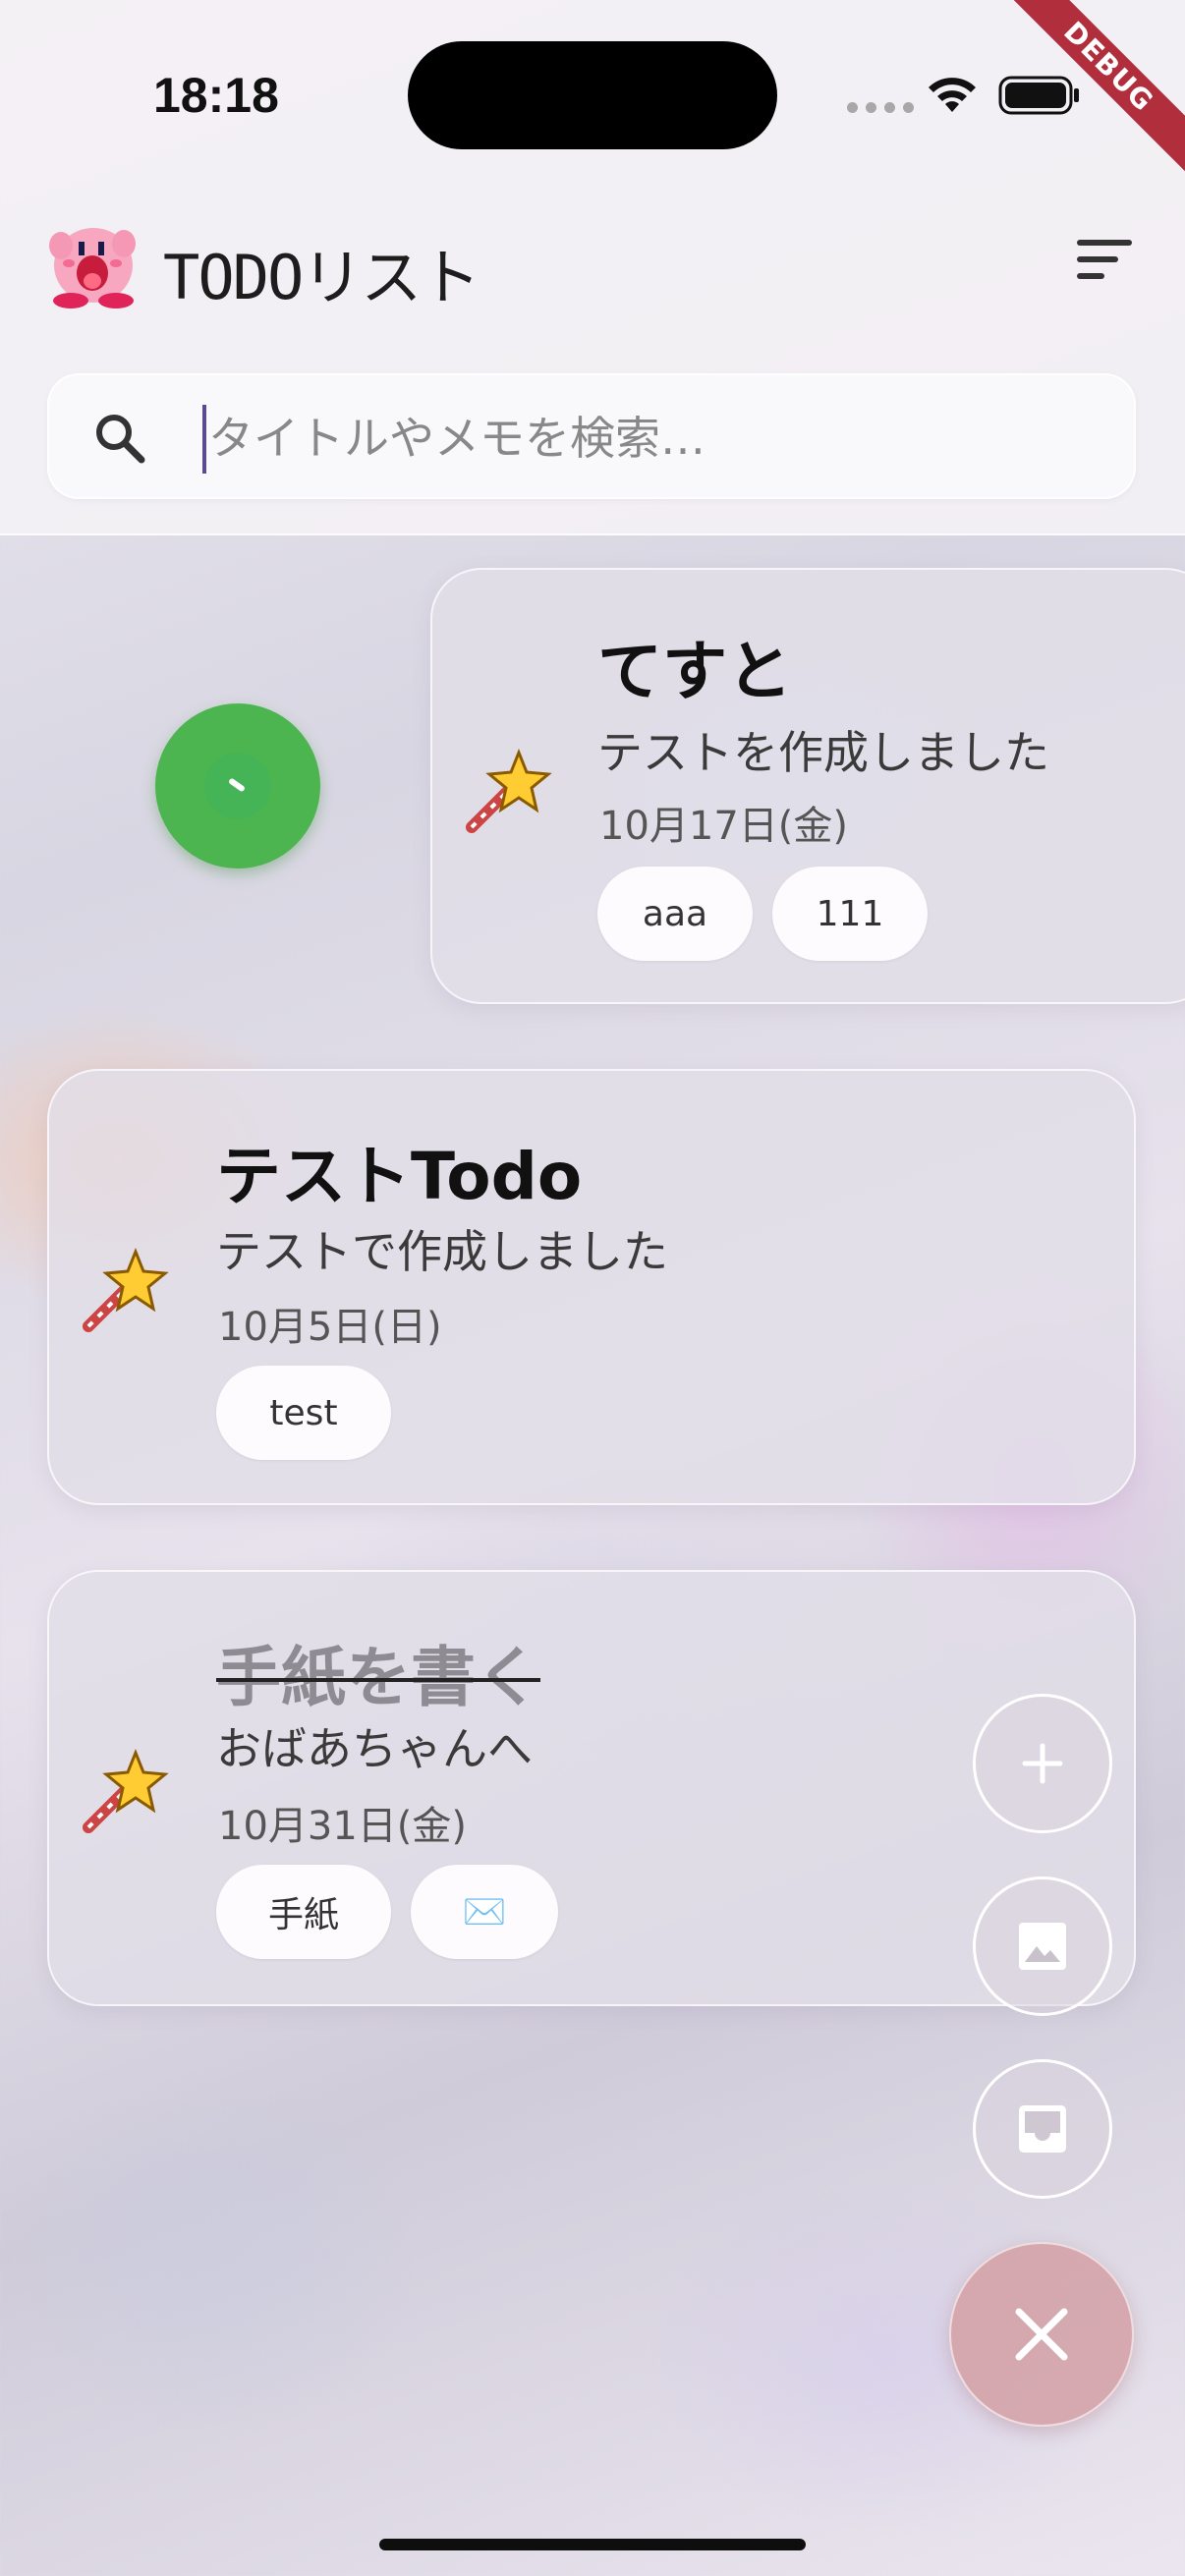 Image resolution: width=1185 pixels, height=2576 pixels. Describe the element at coordinates (343, 1826) in the screenshot. I see `todo-date: 10月31日(金)` at that location.